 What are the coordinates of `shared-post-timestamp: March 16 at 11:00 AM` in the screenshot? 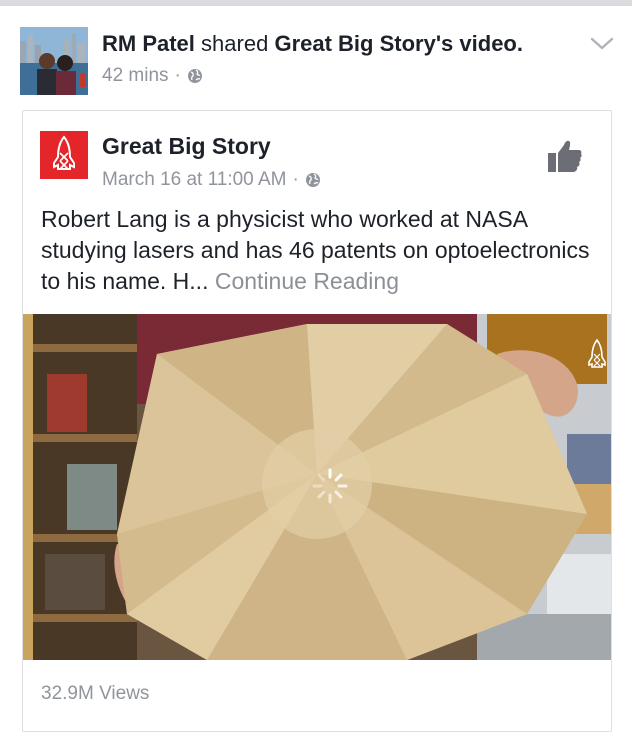 It's located at (194, 180).